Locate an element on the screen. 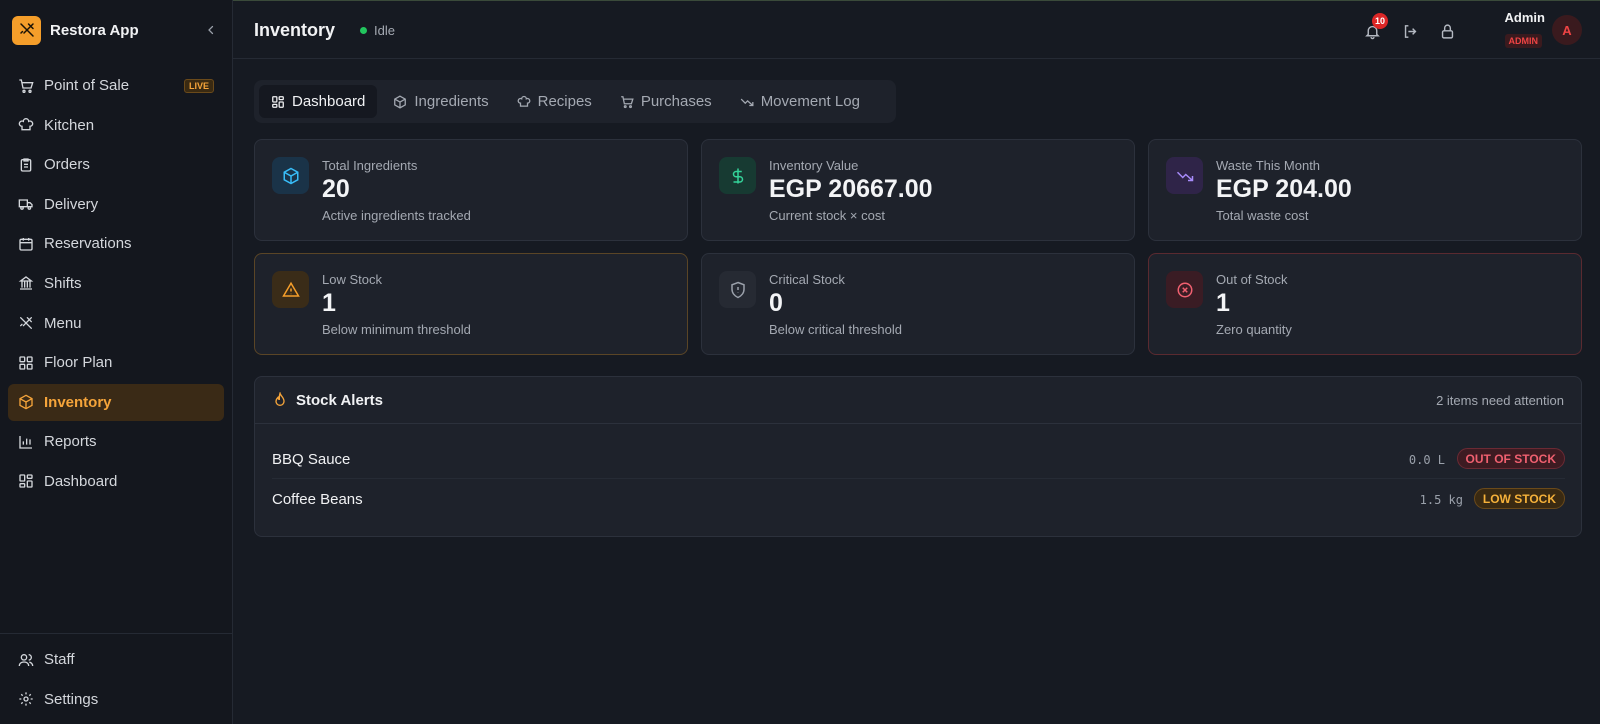 The width and height of the screenshot is (1600, 724). stat-subtitle: Total waste cost is located at coordinates (1262, 215).